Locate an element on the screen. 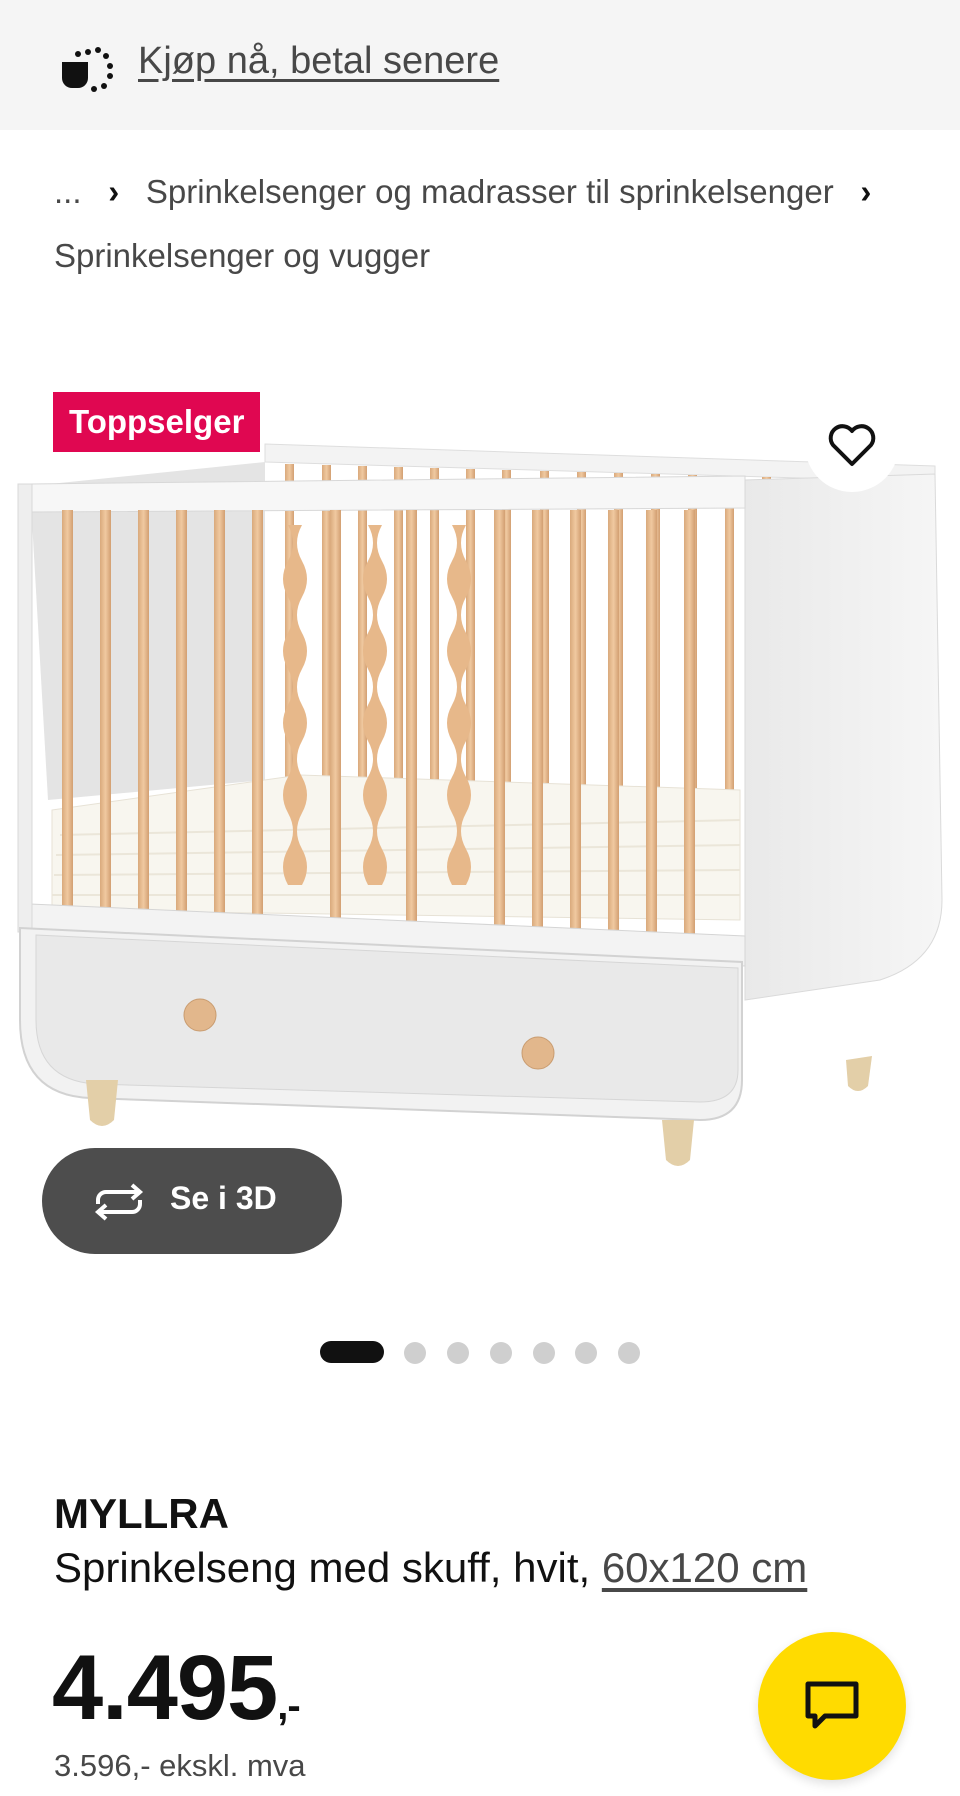 The height and width of the screenshot is (1796, 960). view-in-3d-button: Se i 3D is located at coordinates (192, 1201).